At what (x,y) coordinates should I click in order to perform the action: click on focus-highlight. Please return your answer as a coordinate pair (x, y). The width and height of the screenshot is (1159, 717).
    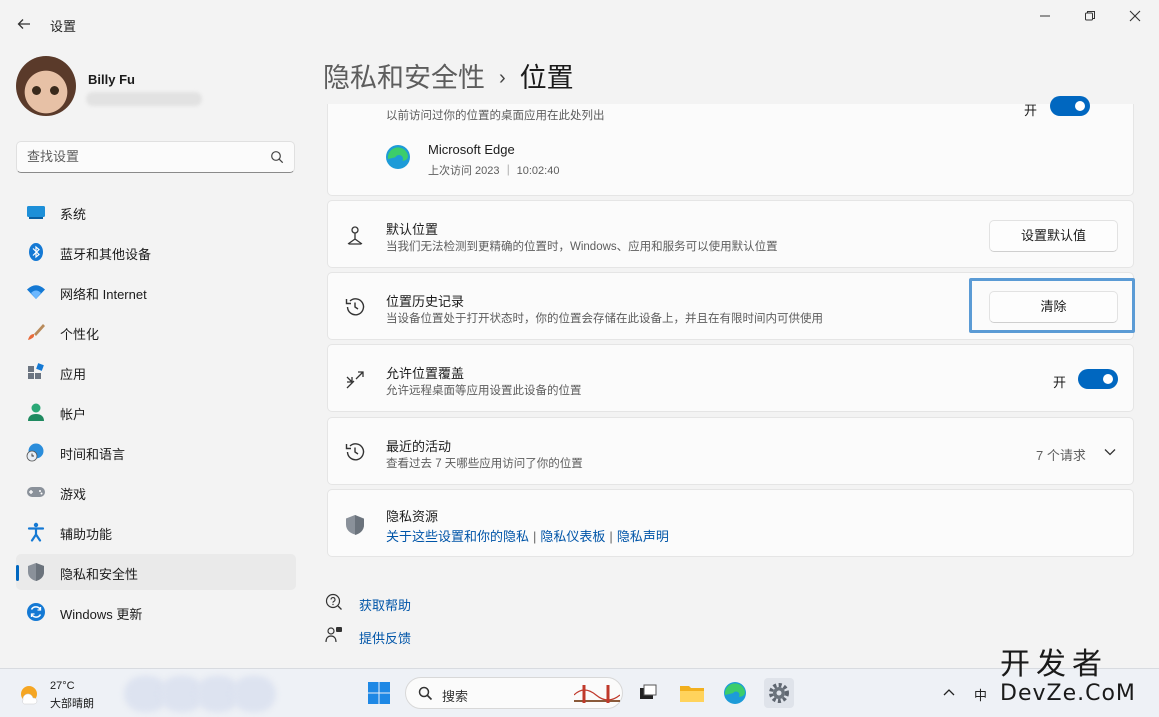
    Looking at the image, I should click on (1052, 305).